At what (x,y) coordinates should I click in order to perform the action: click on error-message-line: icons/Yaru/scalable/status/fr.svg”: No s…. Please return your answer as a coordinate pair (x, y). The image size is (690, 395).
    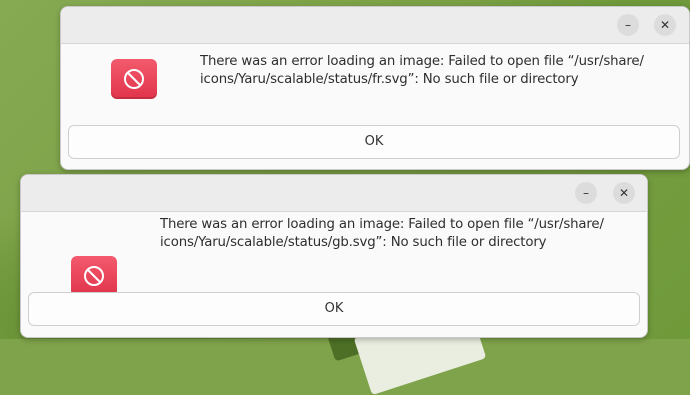
    Looking at the image, I should click on (389, 79).